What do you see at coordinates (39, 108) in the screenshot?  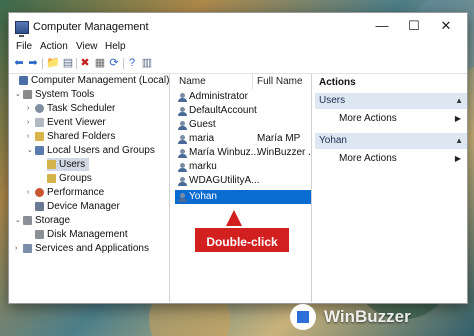 I see `clock-icon` at bounding box center [39, 108].